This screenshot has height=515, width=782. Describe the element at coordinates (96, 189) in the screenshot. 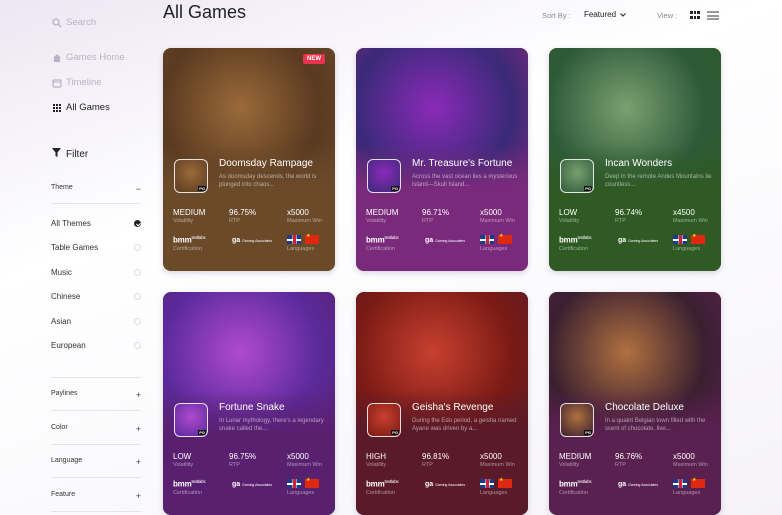

I see `theme-section-toggle: Theme −` at that location.